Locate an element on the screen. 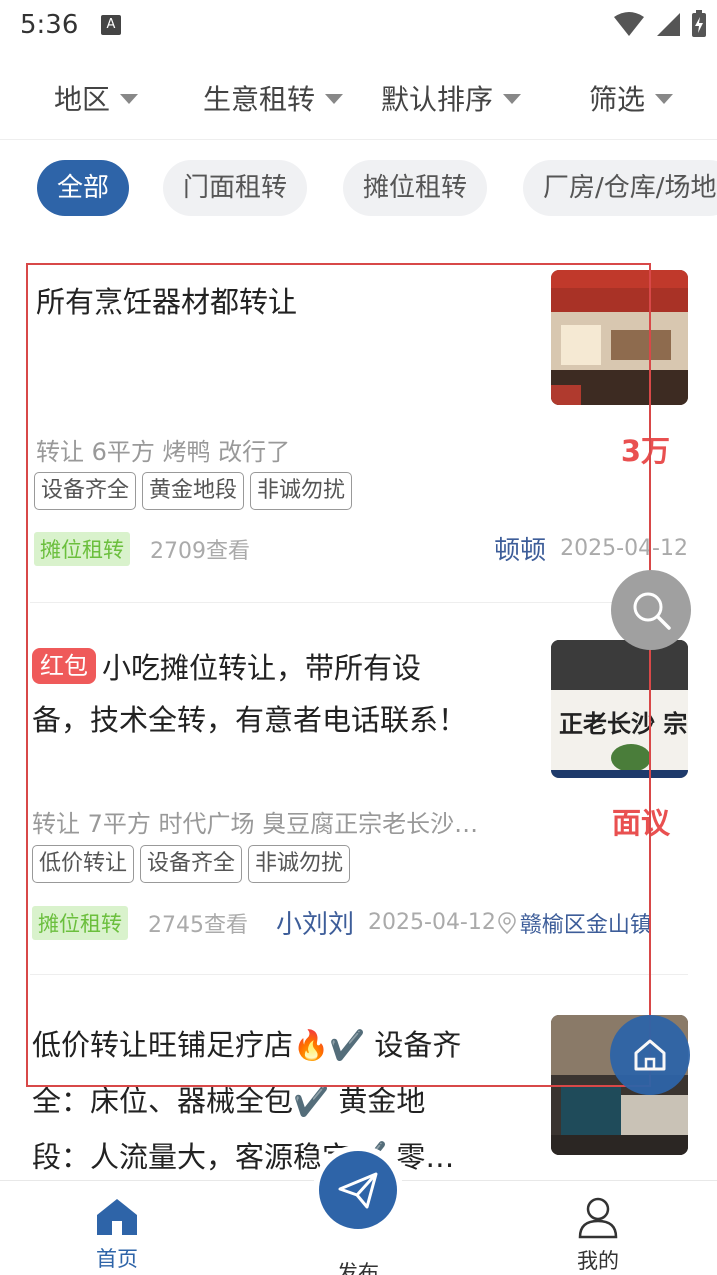 The image size is (717, 1275). filter-screen-dropdown: 筛选 is located at coordinates (631, 98).